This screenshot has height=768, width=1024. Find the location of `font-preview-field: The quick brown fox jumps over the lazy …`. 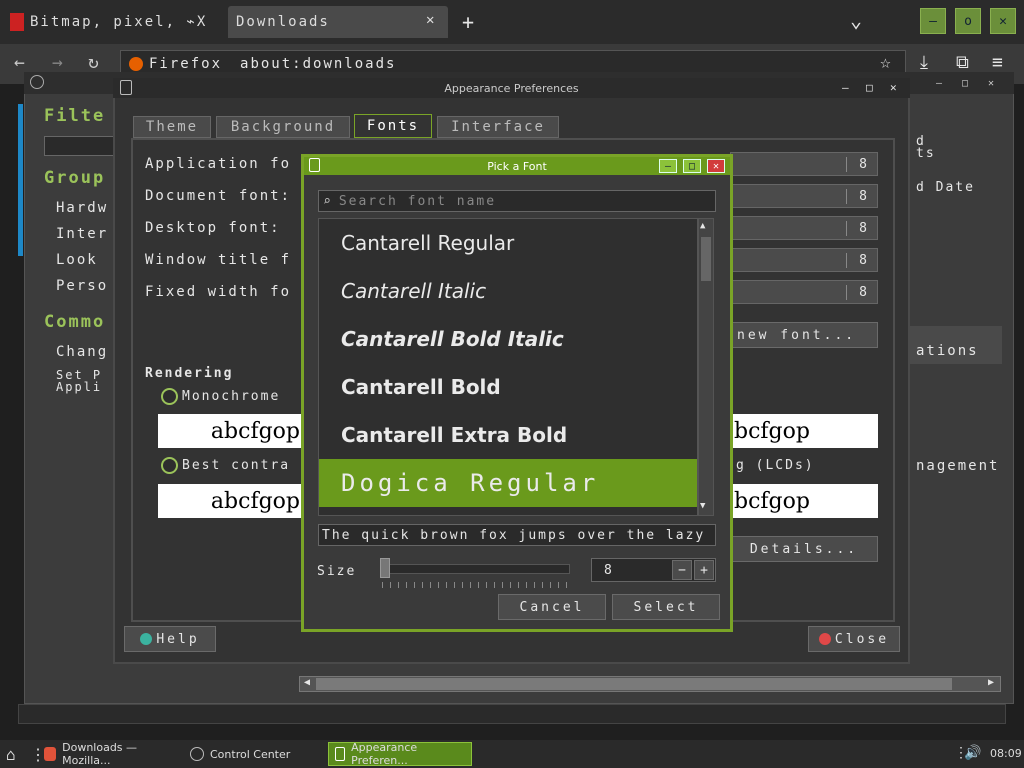

font-preview-field: The quick brown fox jumps over the lazy … is located at coordinates (517, 535).